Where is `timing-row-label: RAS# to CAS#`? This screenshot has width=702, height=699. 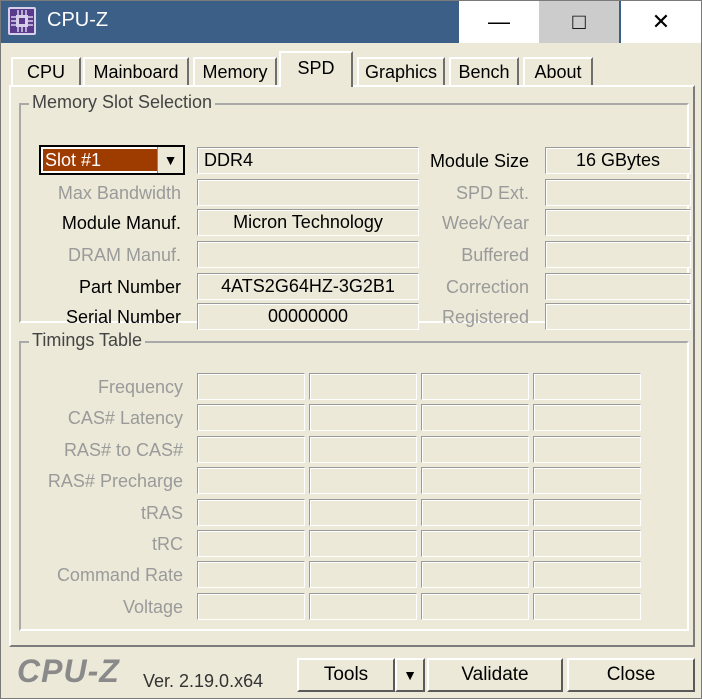
timing-row-label: RAS# to CAS# is located at coordinates (123, 449).